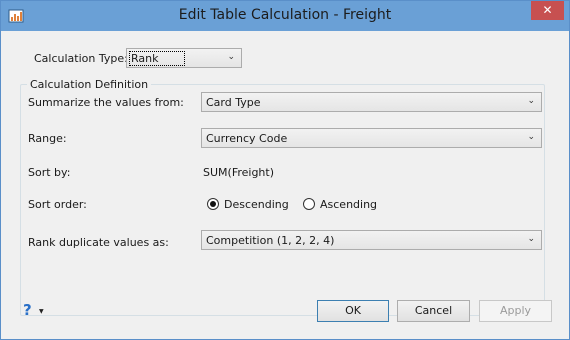  What do you see at coordinates (213, 204) in the screenshot?
I see `descending-radio` at bounding box center [213, 204].